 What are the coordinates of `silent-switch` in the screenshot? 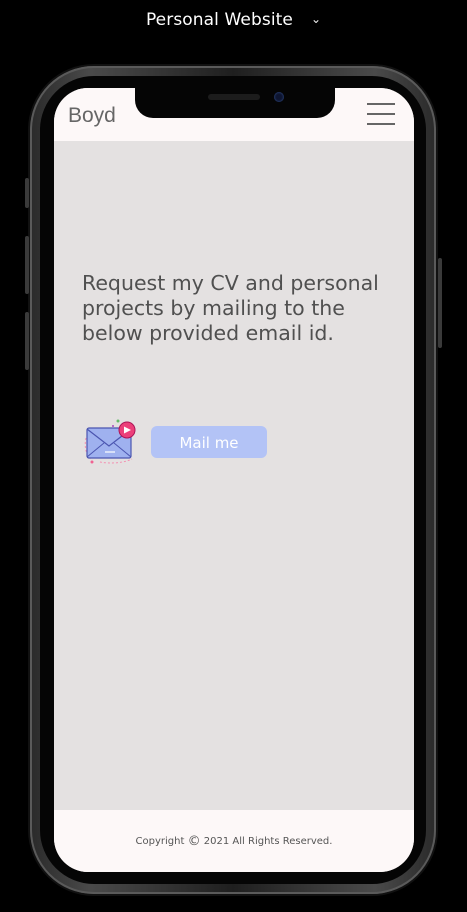 It's located at (27, 193).